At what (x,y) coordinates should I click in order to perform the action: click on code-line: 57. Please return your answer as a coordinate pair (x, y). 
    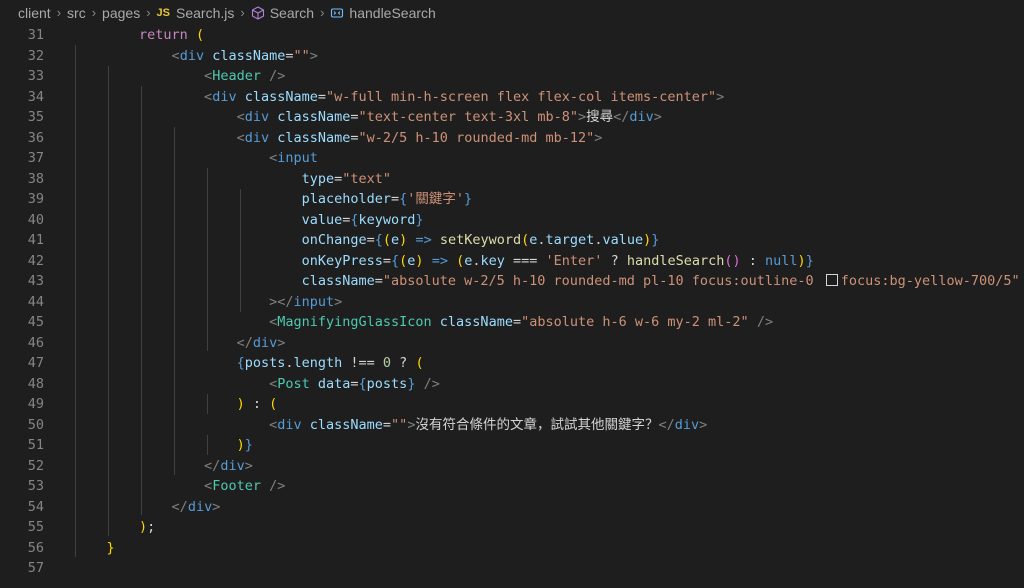
    Looking at the image, I should click on (512, 568).